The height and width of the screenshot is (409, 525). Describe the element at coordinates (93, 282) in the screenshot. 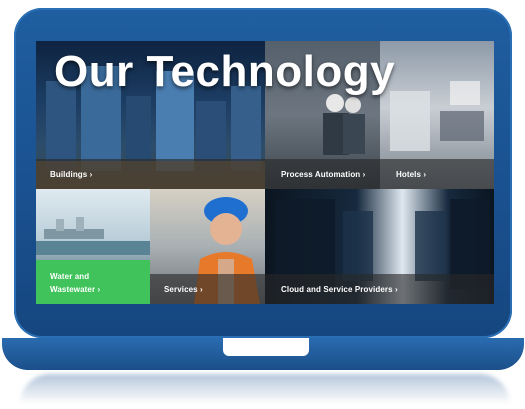

I see `label-panel-green` at that location.